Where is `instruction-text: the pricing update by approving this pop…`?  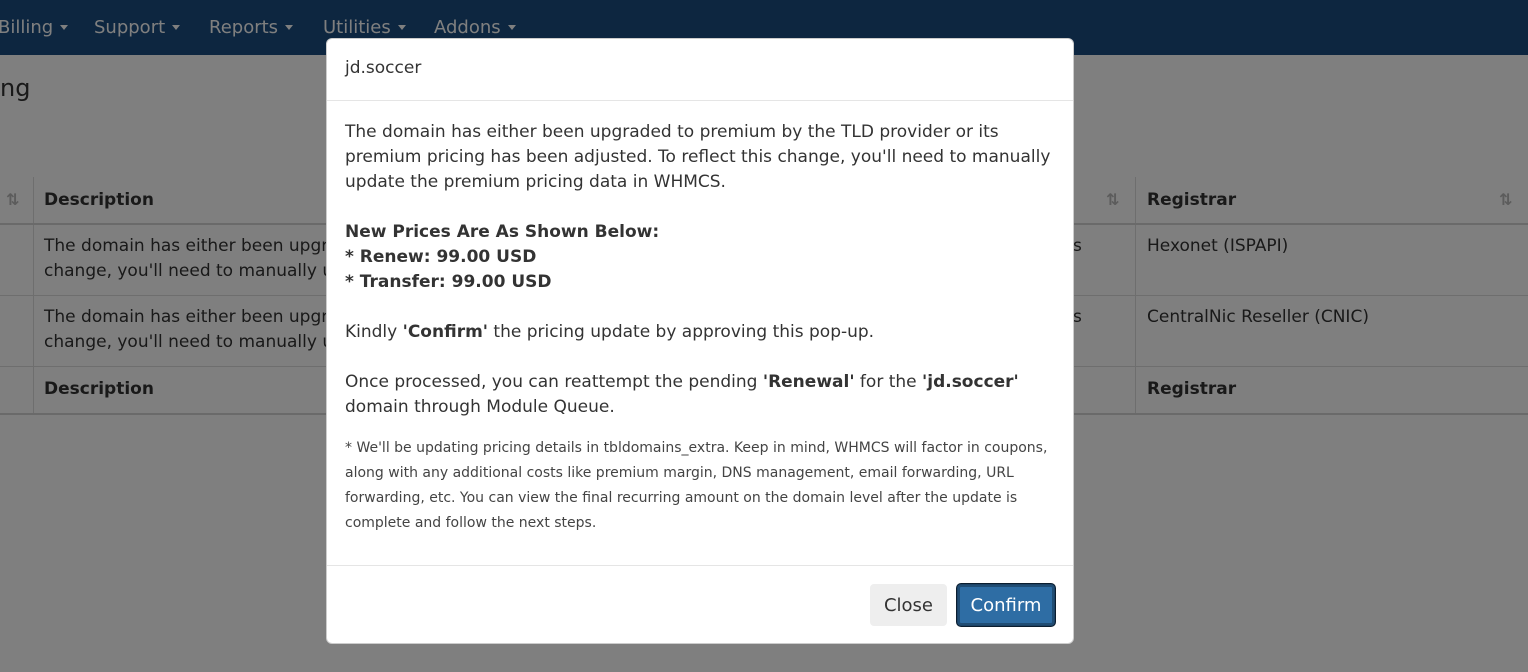 instruction-text: the pricing update by approving this pop… is located at coordinates (681, 332).